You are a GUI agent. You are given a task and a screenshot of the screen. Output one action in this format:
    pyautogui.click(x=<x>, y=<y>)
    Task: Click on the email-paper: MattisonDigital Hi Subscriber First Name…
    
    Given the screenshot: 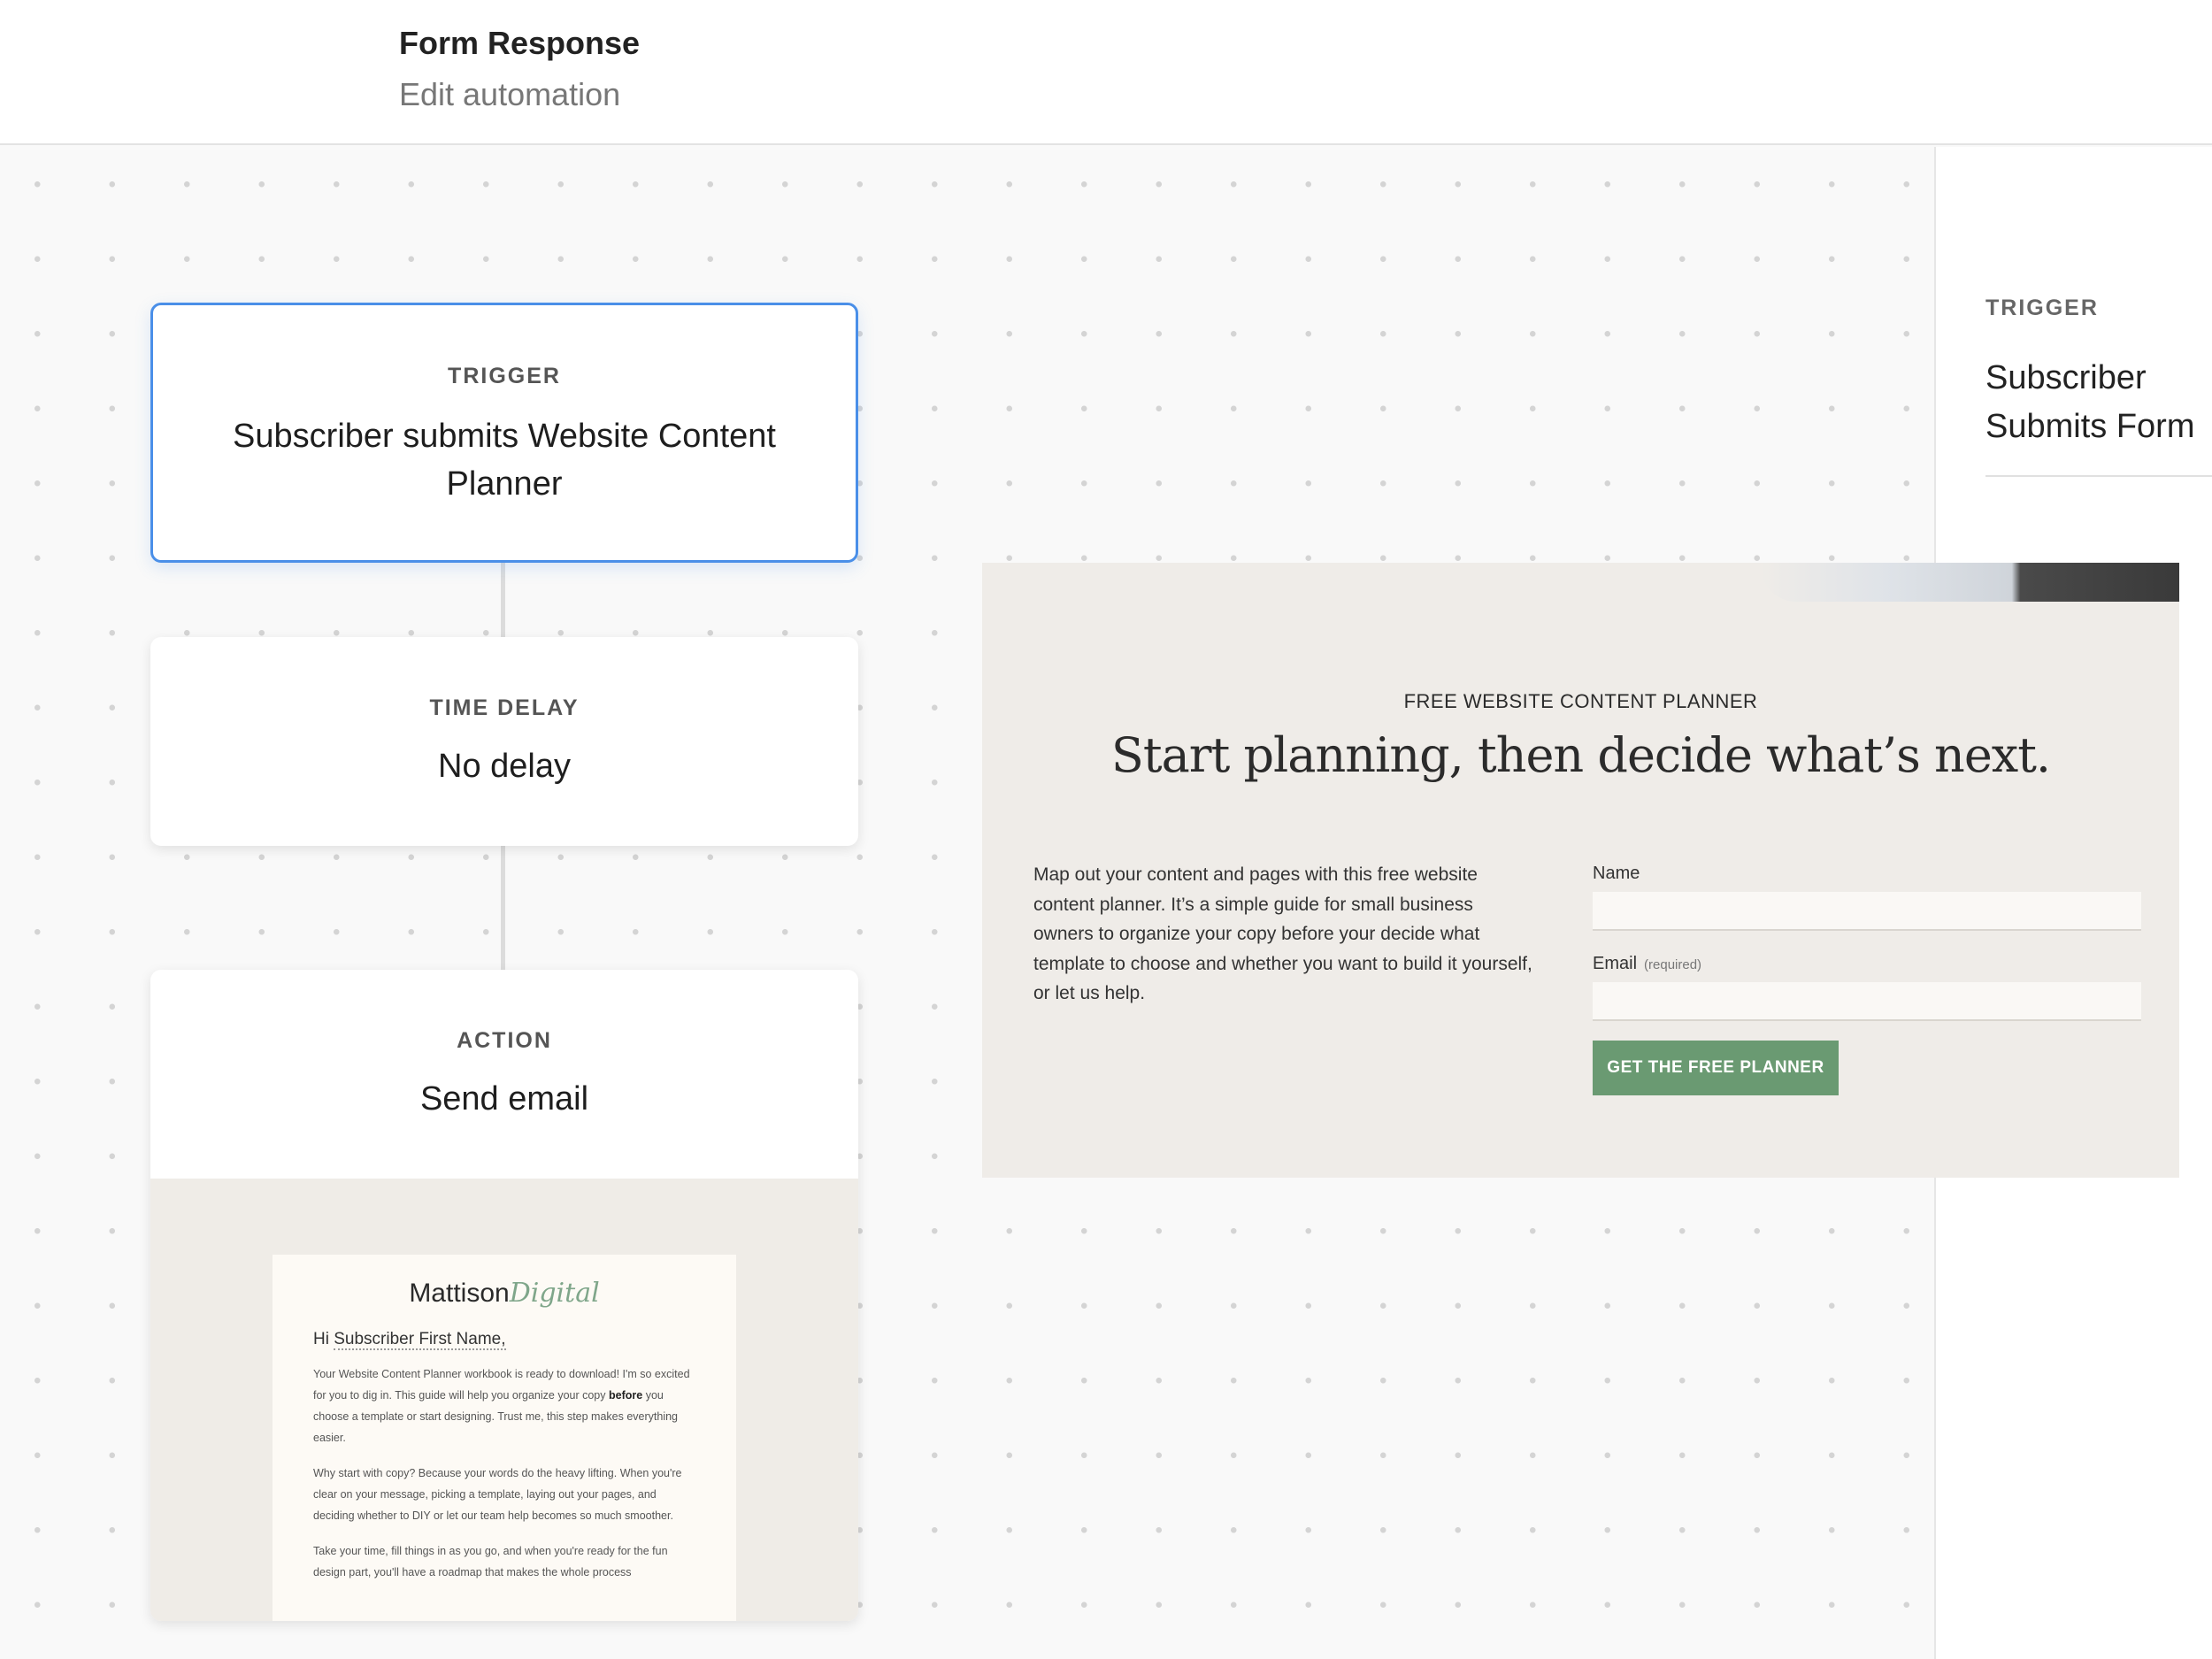 What is the action you would take?
    pyautogui.click(x=504, y=1438)
    